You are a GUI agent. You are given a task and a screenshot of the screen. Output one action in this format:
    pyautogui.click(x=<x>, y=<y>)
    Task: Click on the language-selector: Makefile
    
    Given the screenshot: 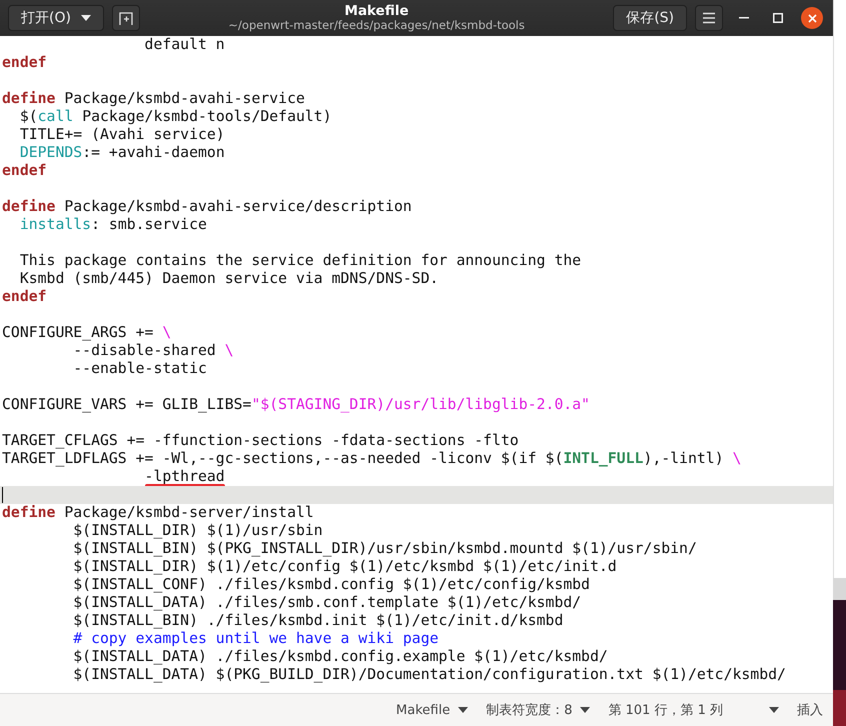 What is the action you would take?
    pyautogui.click(x=432, y=710)
    